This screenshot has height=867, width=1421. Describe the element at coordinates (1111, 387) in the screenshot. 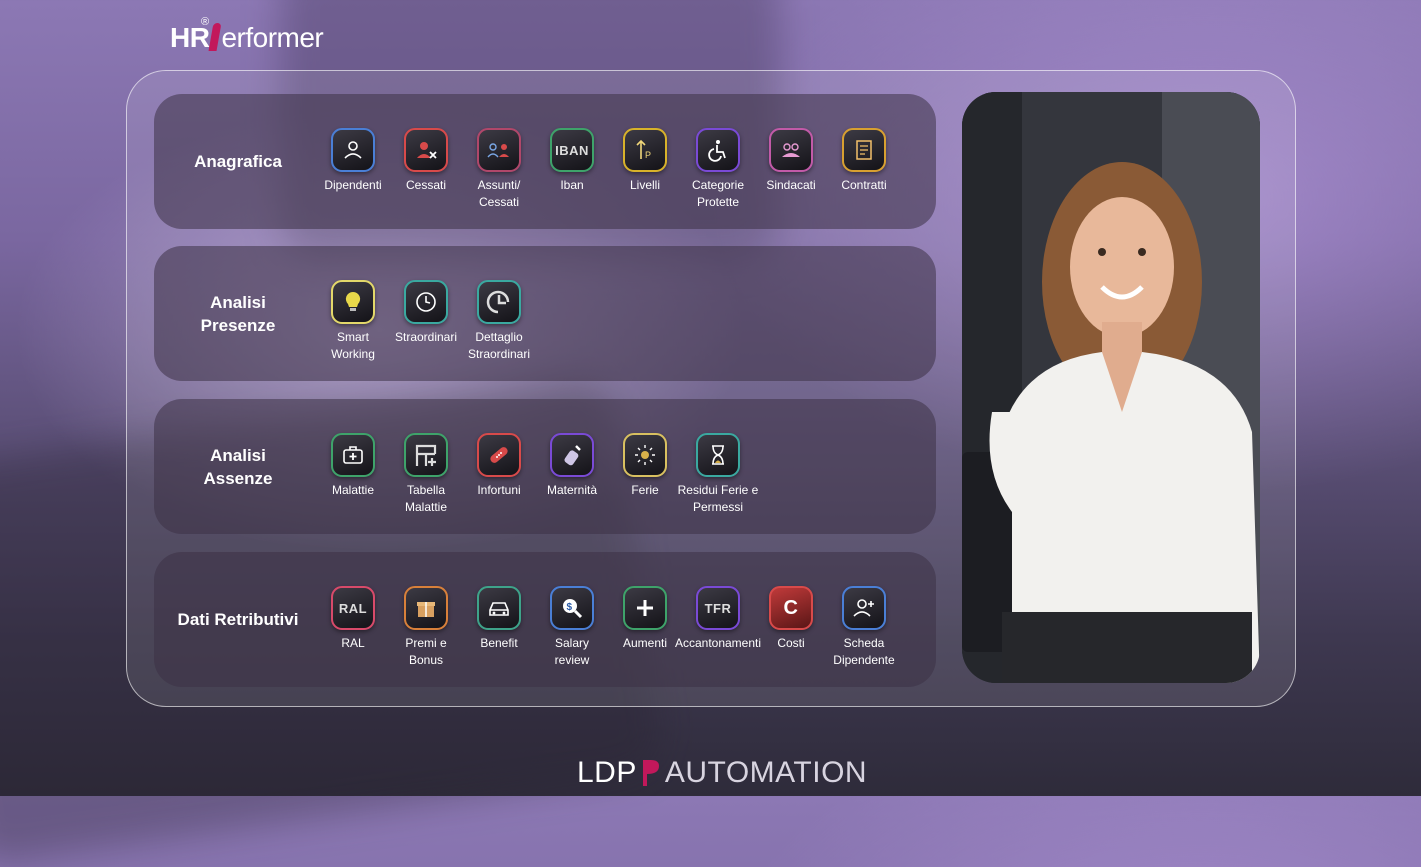

I see `employee-photo` at that location.